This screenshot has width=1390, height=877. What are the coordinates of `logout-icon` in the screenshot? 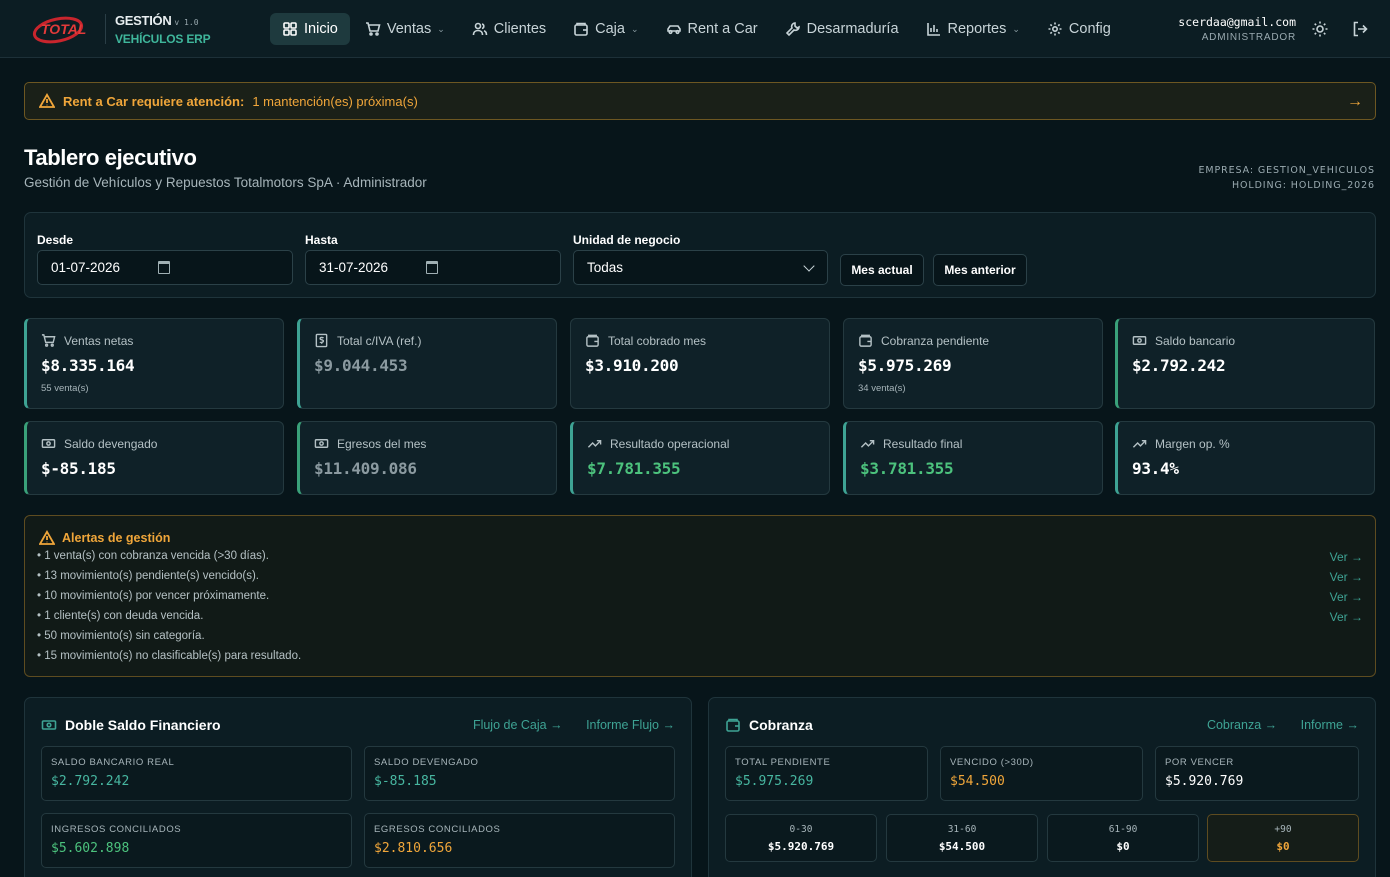 It's located at (1360, 29).